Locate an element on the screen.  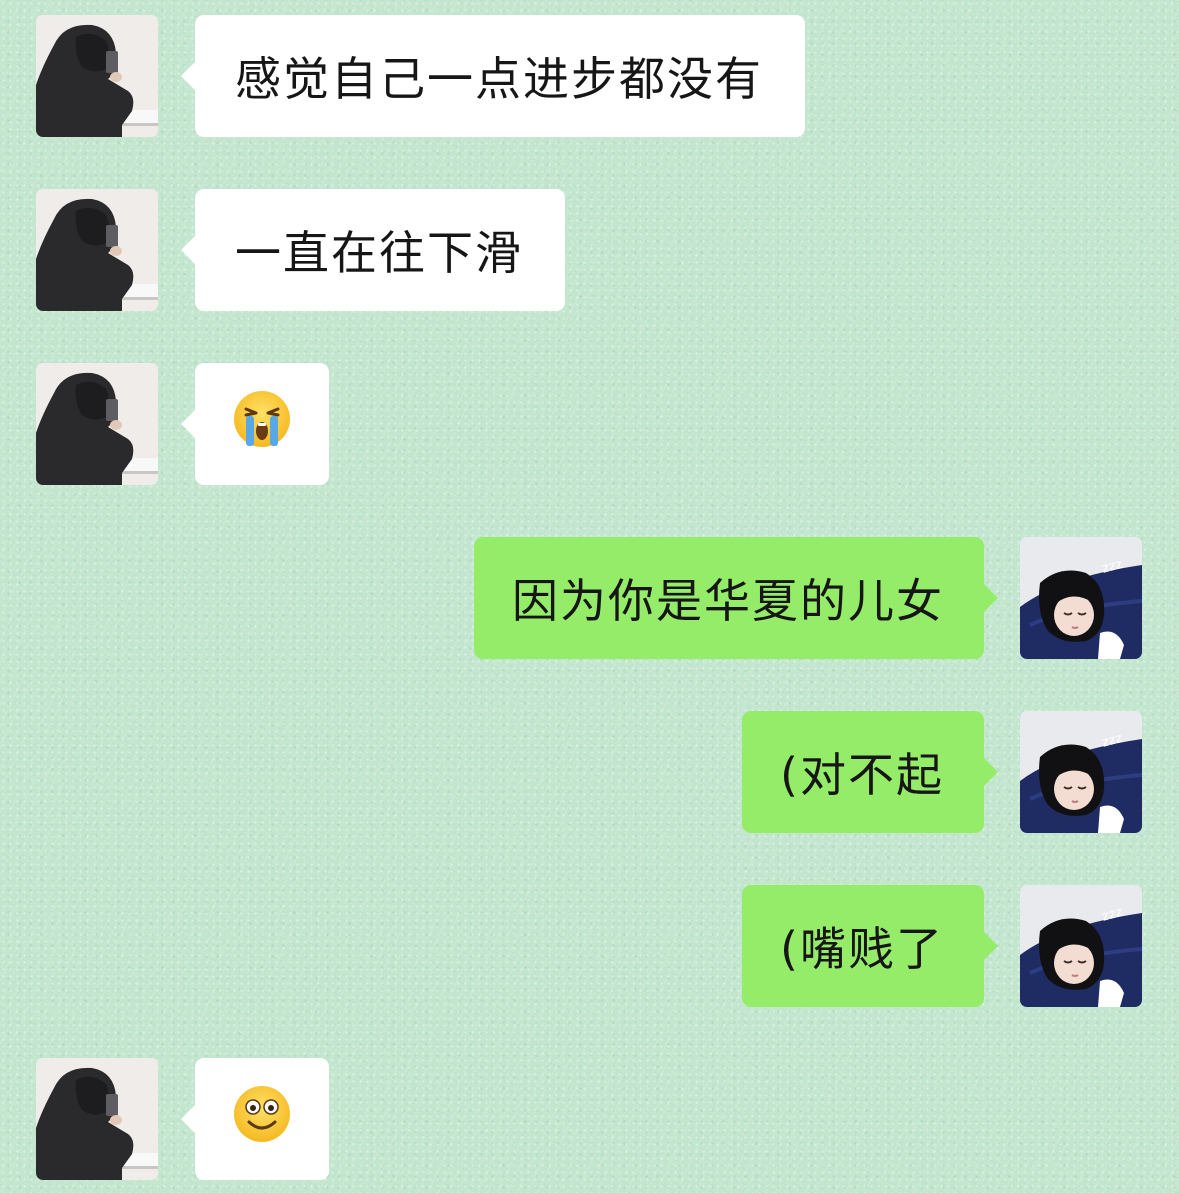
message-text: 感觉自己一点进步都没有 is located at coordinates (499, 79).